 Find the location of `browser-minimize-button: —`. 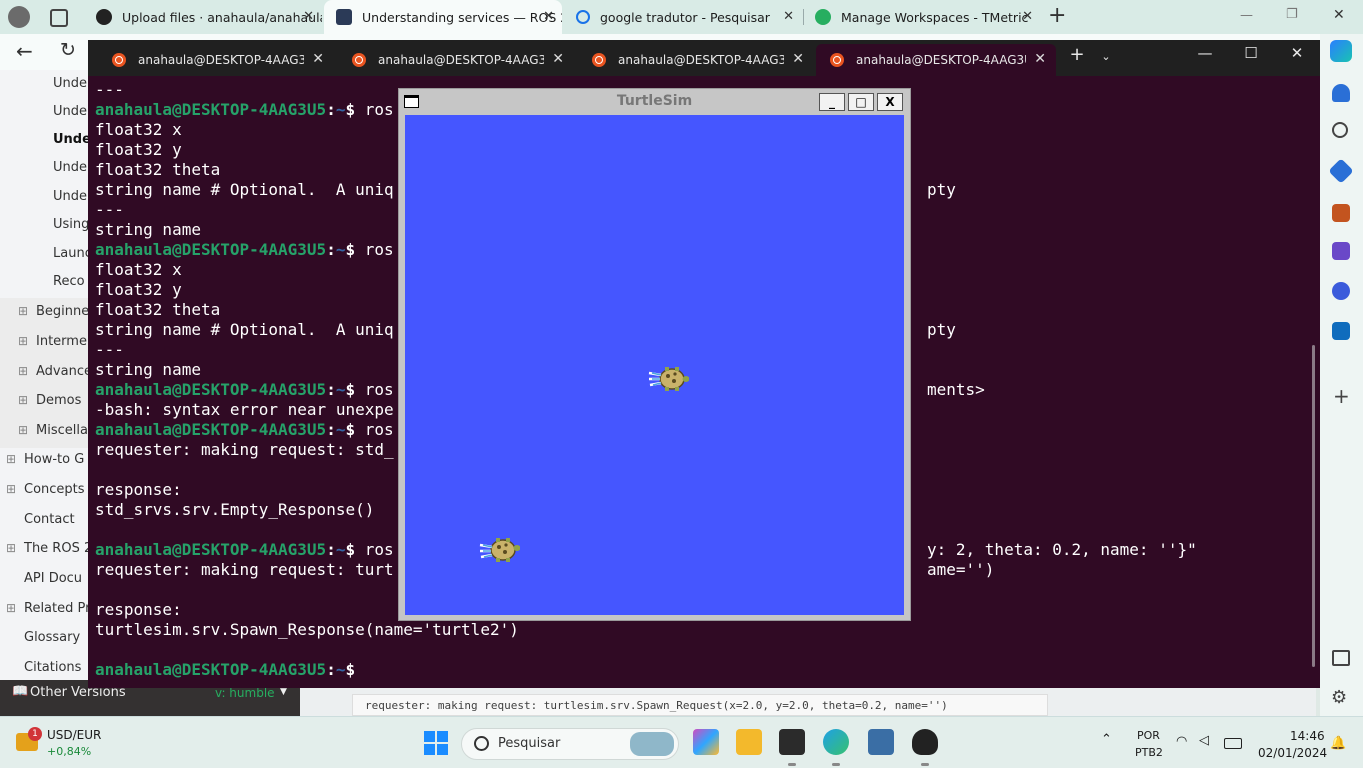

browser-minimize-button: — is located at coordinates (1246, 15).